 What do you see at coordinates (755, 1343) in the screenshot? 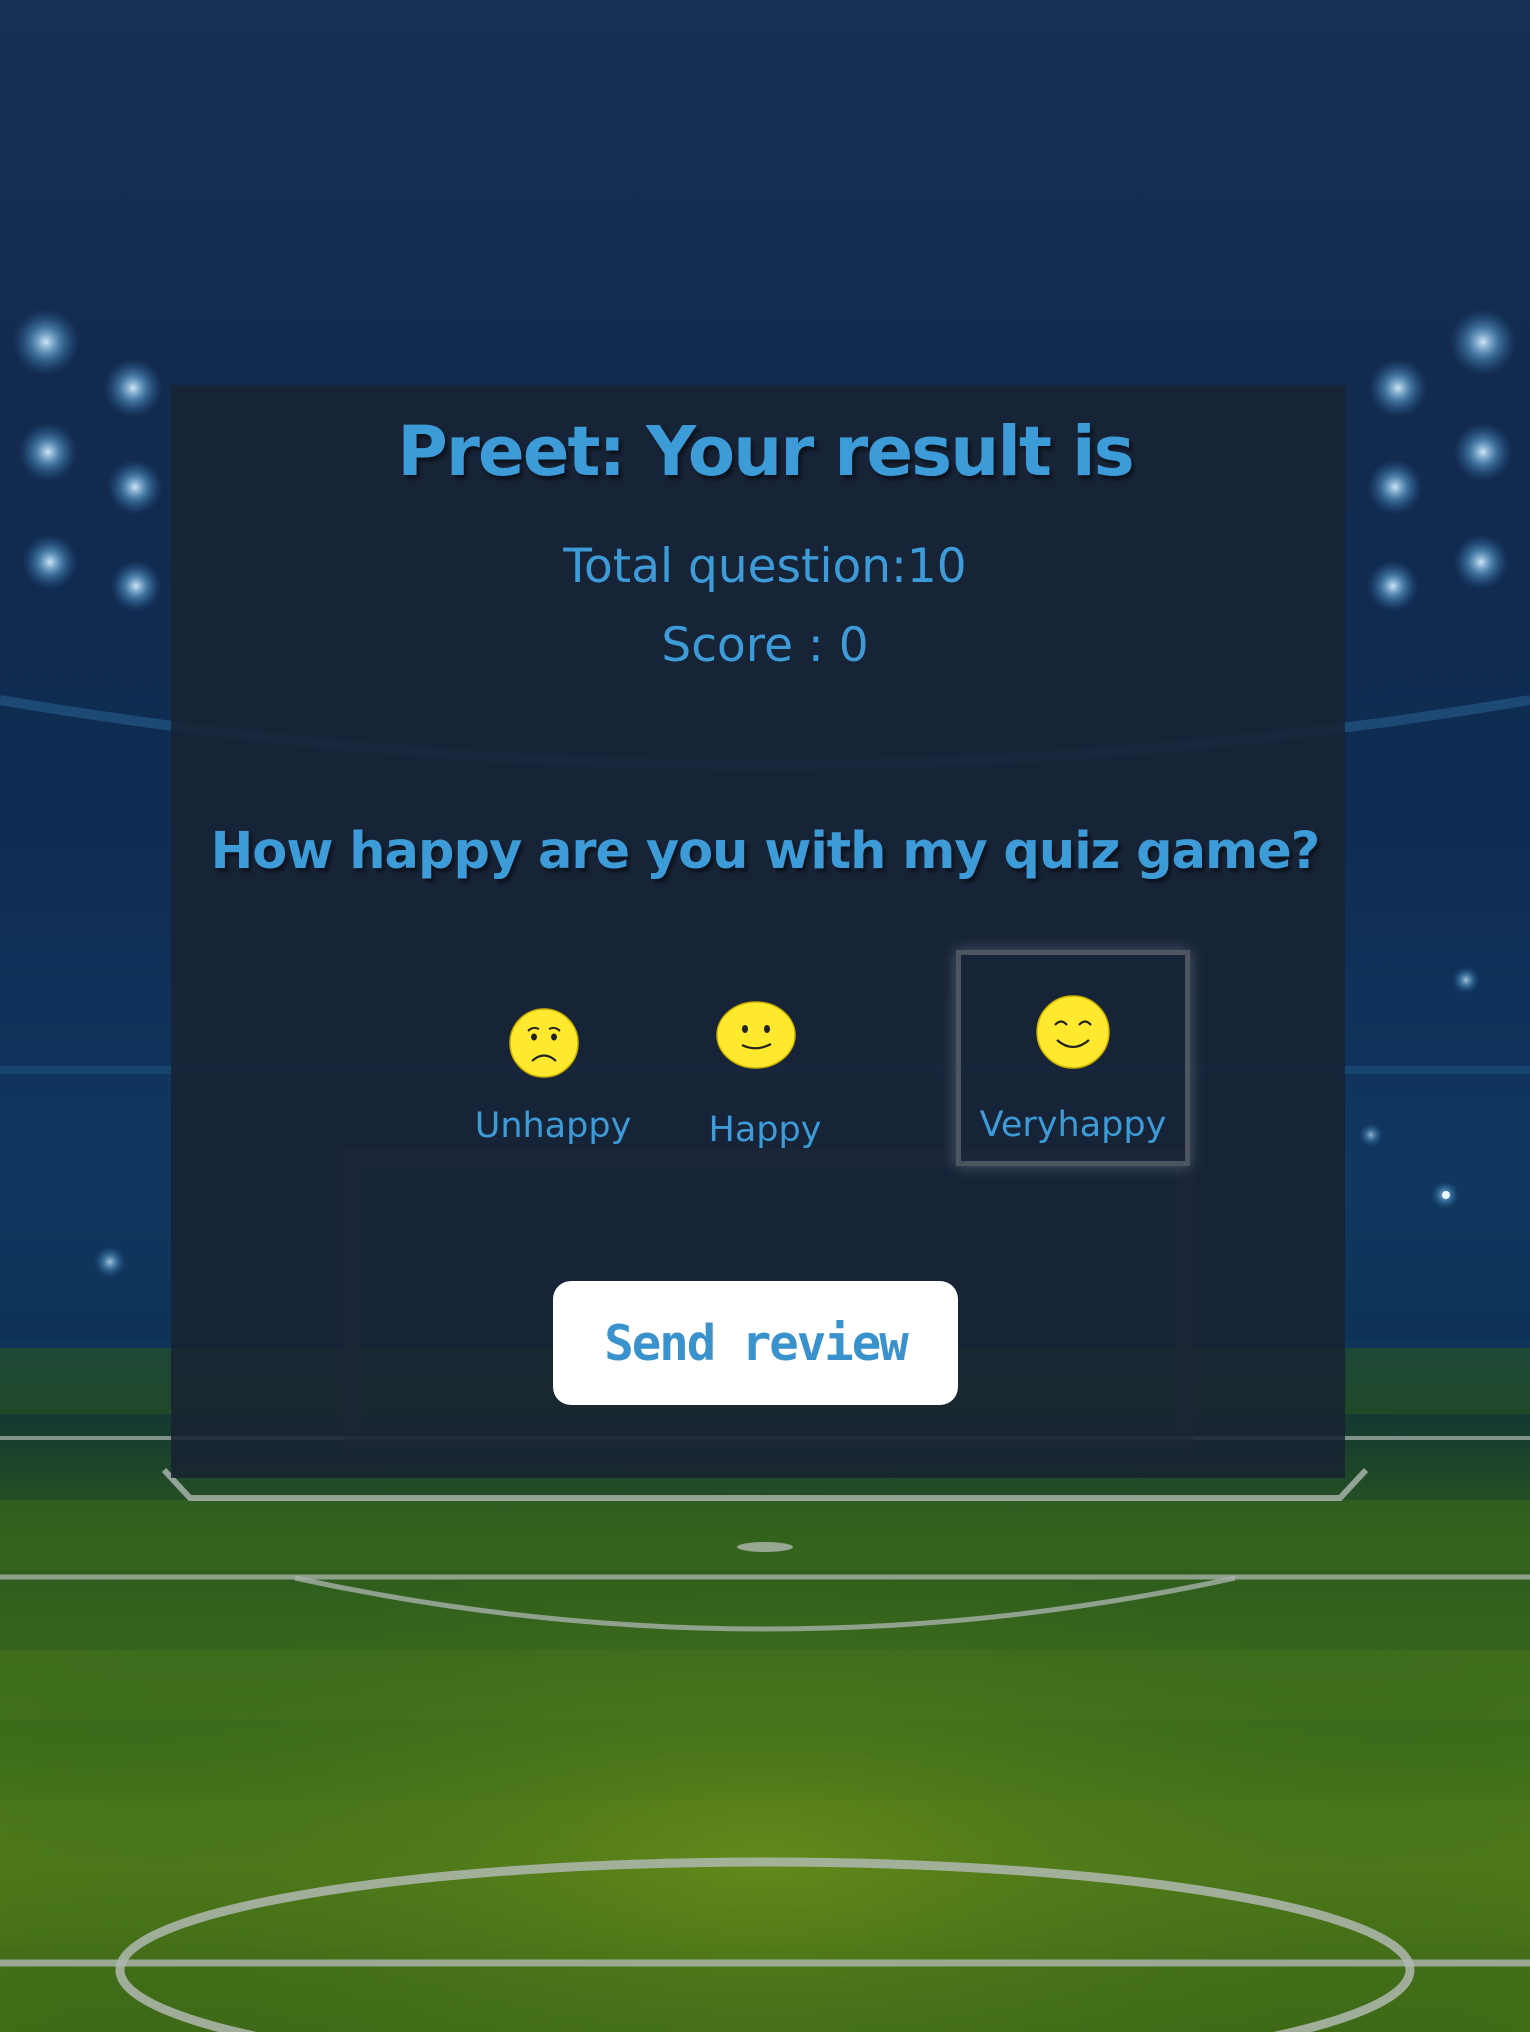
I see `send-review-button: Send review` at bounding box center [755, 1343].